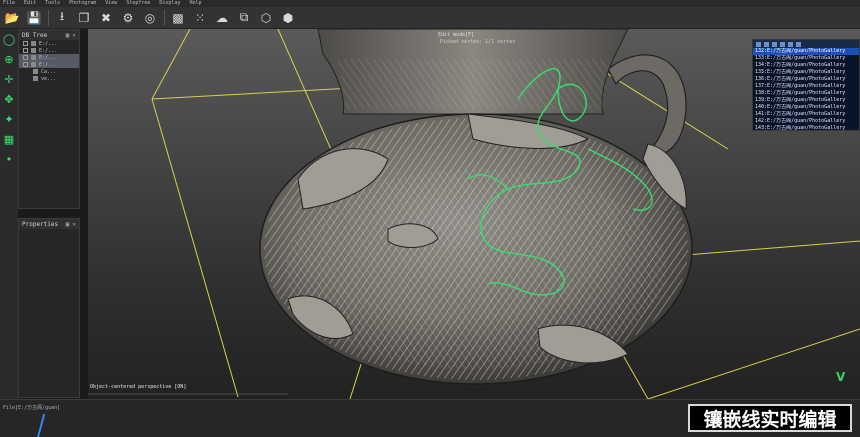 This screenshot has width=860, height=437. What do you see at coordinates (9, 59) in the screenshot?
I see `zoom-icon: ⊕` at bounding box center [9, 59].